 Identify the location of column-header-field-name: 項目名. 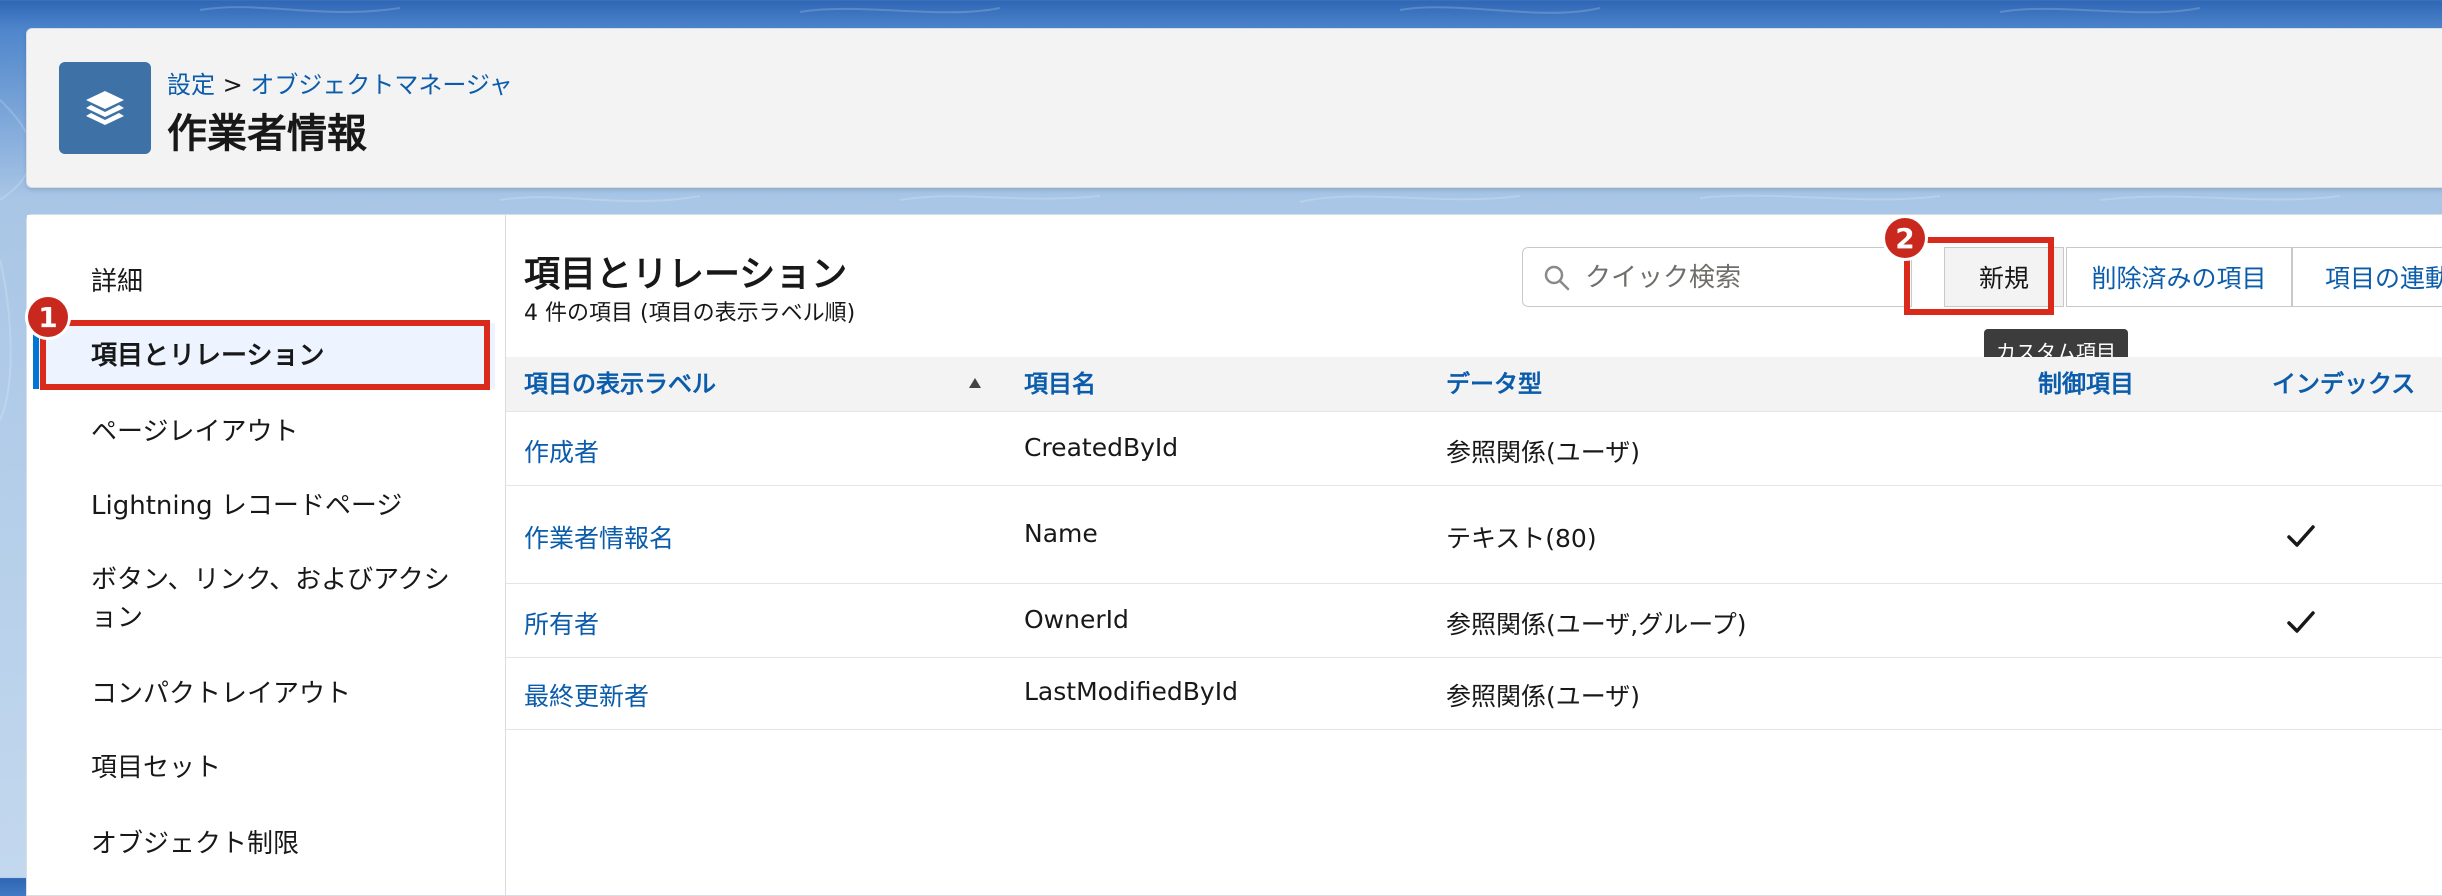
(1060, 384).